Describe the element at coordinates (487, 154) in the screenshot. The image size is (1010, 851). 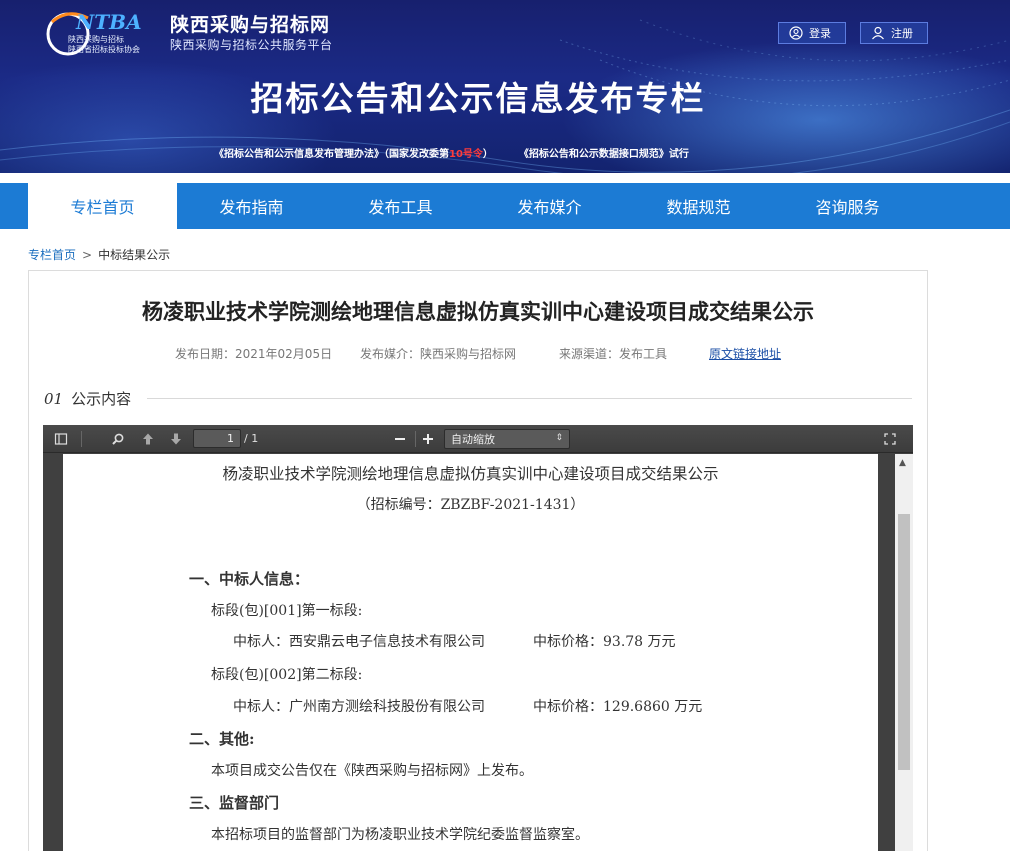
I see `regulation-close: ）` at that location.